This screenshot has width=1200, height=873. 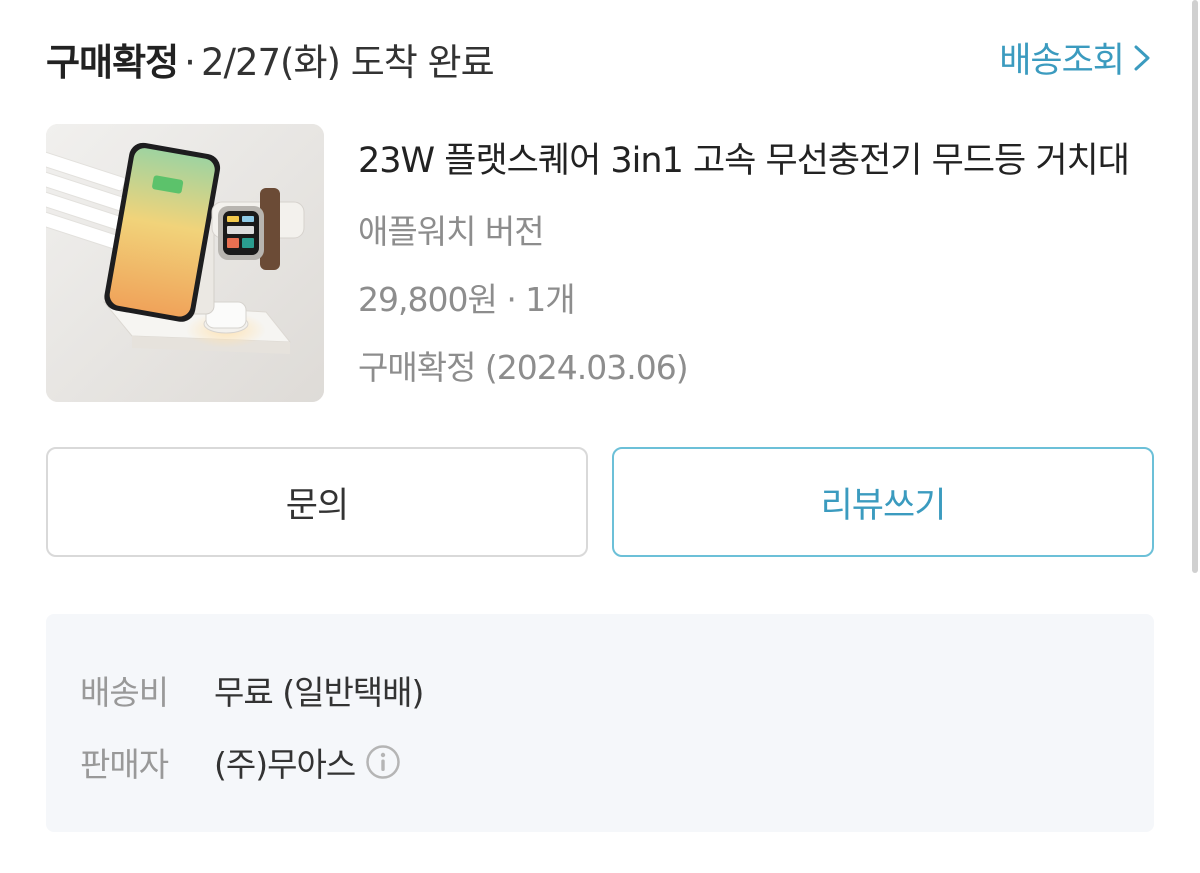 What do you see at coordinates (285, 764) in the screenshot?
I see `seller-value: (주)무아스` at bounding box center [285, 764].